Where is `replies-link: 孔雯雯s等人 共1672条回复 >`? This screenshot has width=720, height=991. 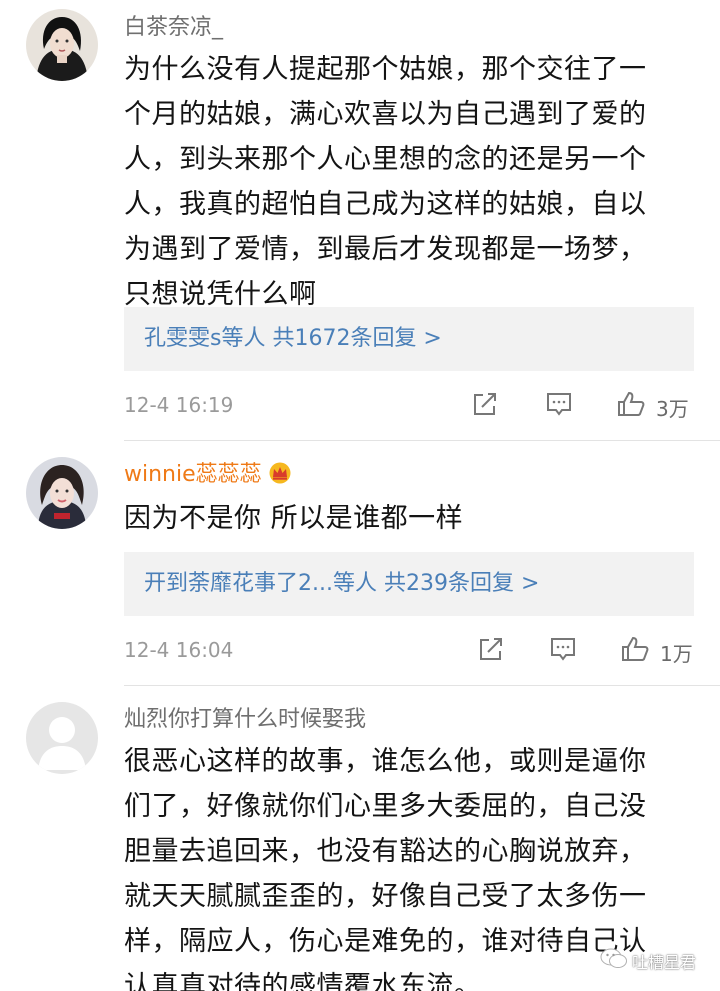 replies-link: 孔雯雯s等人 共1672条回复 > is located at coordinates (409, 339).